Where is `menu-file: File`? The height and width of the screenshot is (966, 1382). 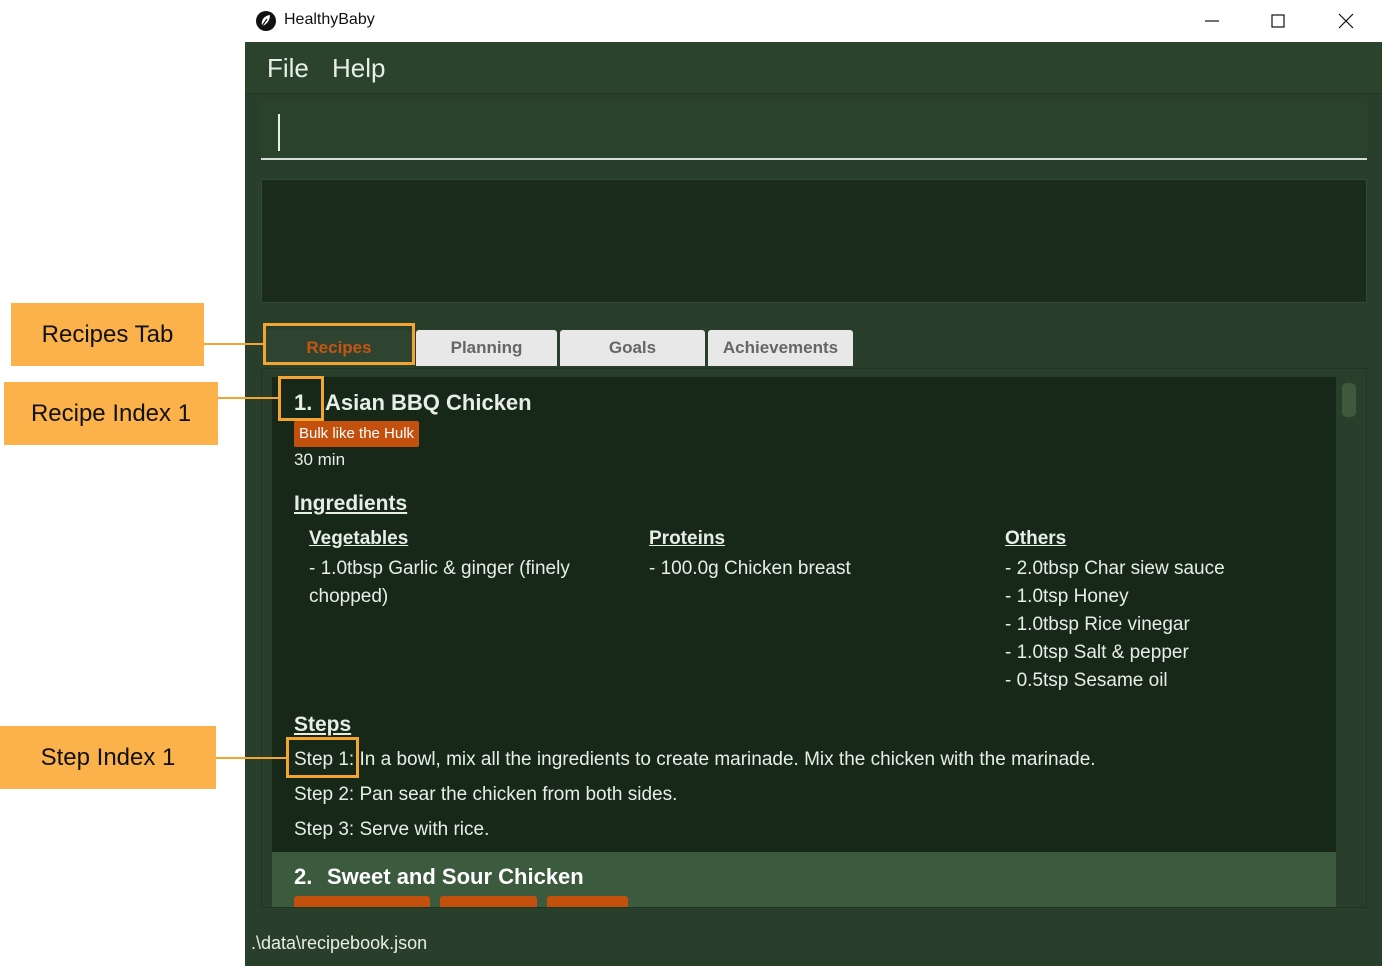 menu-file: File is located at coordinates (288, 68).